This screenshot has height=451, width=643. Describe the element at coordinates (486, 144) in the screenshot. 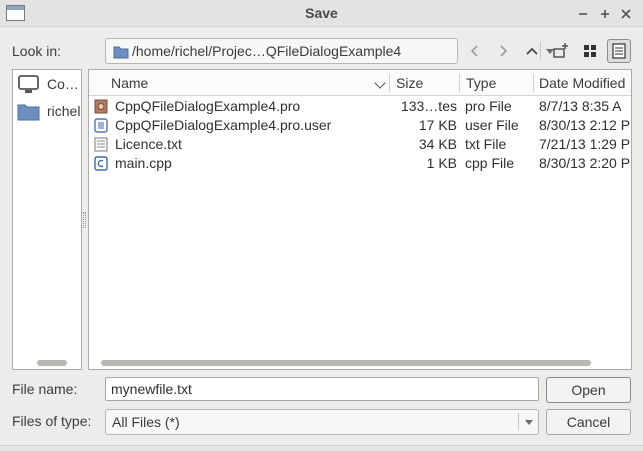

I see `file-type: txt File` at that location.